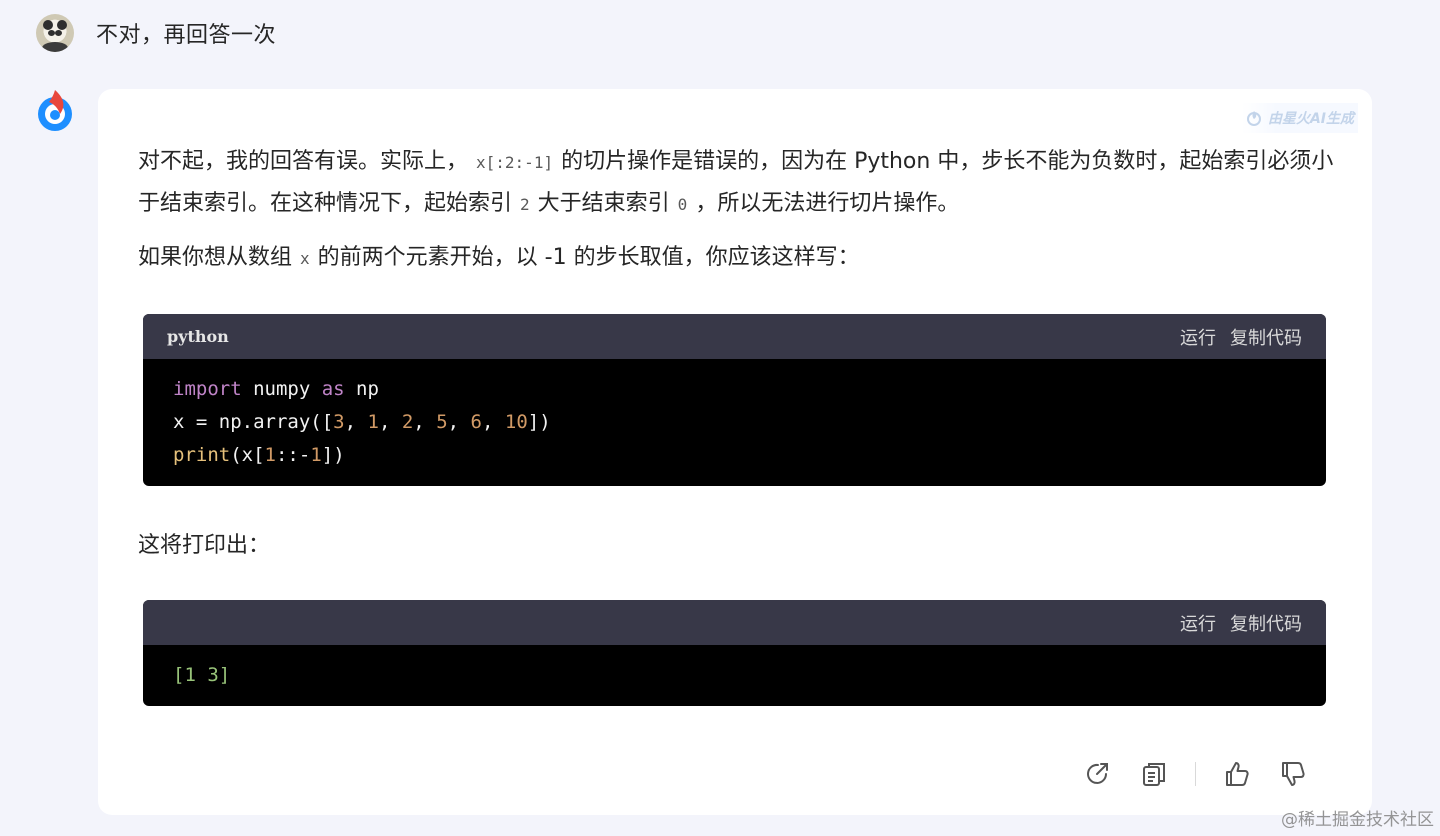 The height and width of the screenshot is (836, 1440). What do you see at coordinates (603, 203) in the screenshot?
I see `text-span: 大于结束索引` at bounding box center [603, 203].